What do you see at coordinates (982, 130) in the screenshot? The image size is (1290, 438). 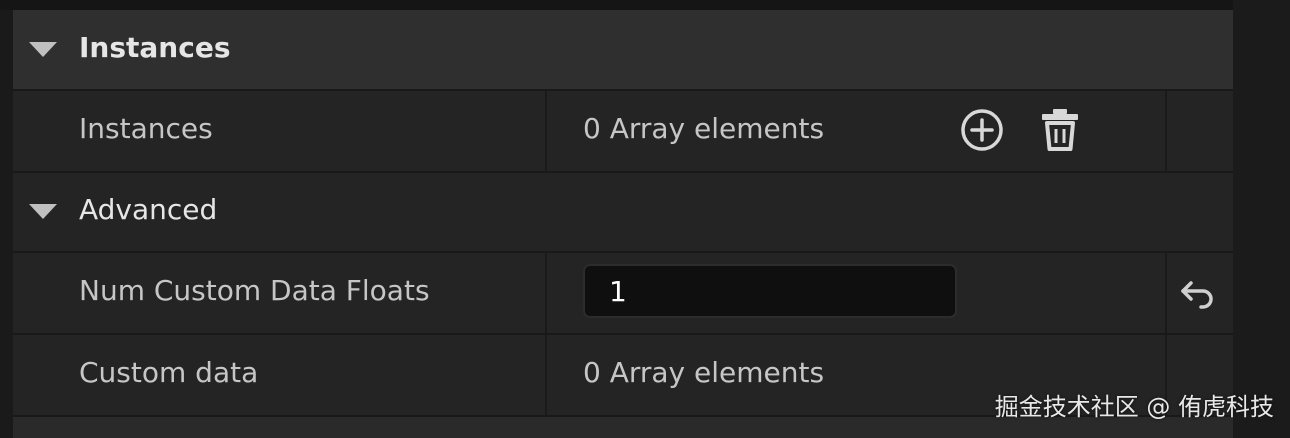 I see `add-element-icon` at bounding box center [982, 130].